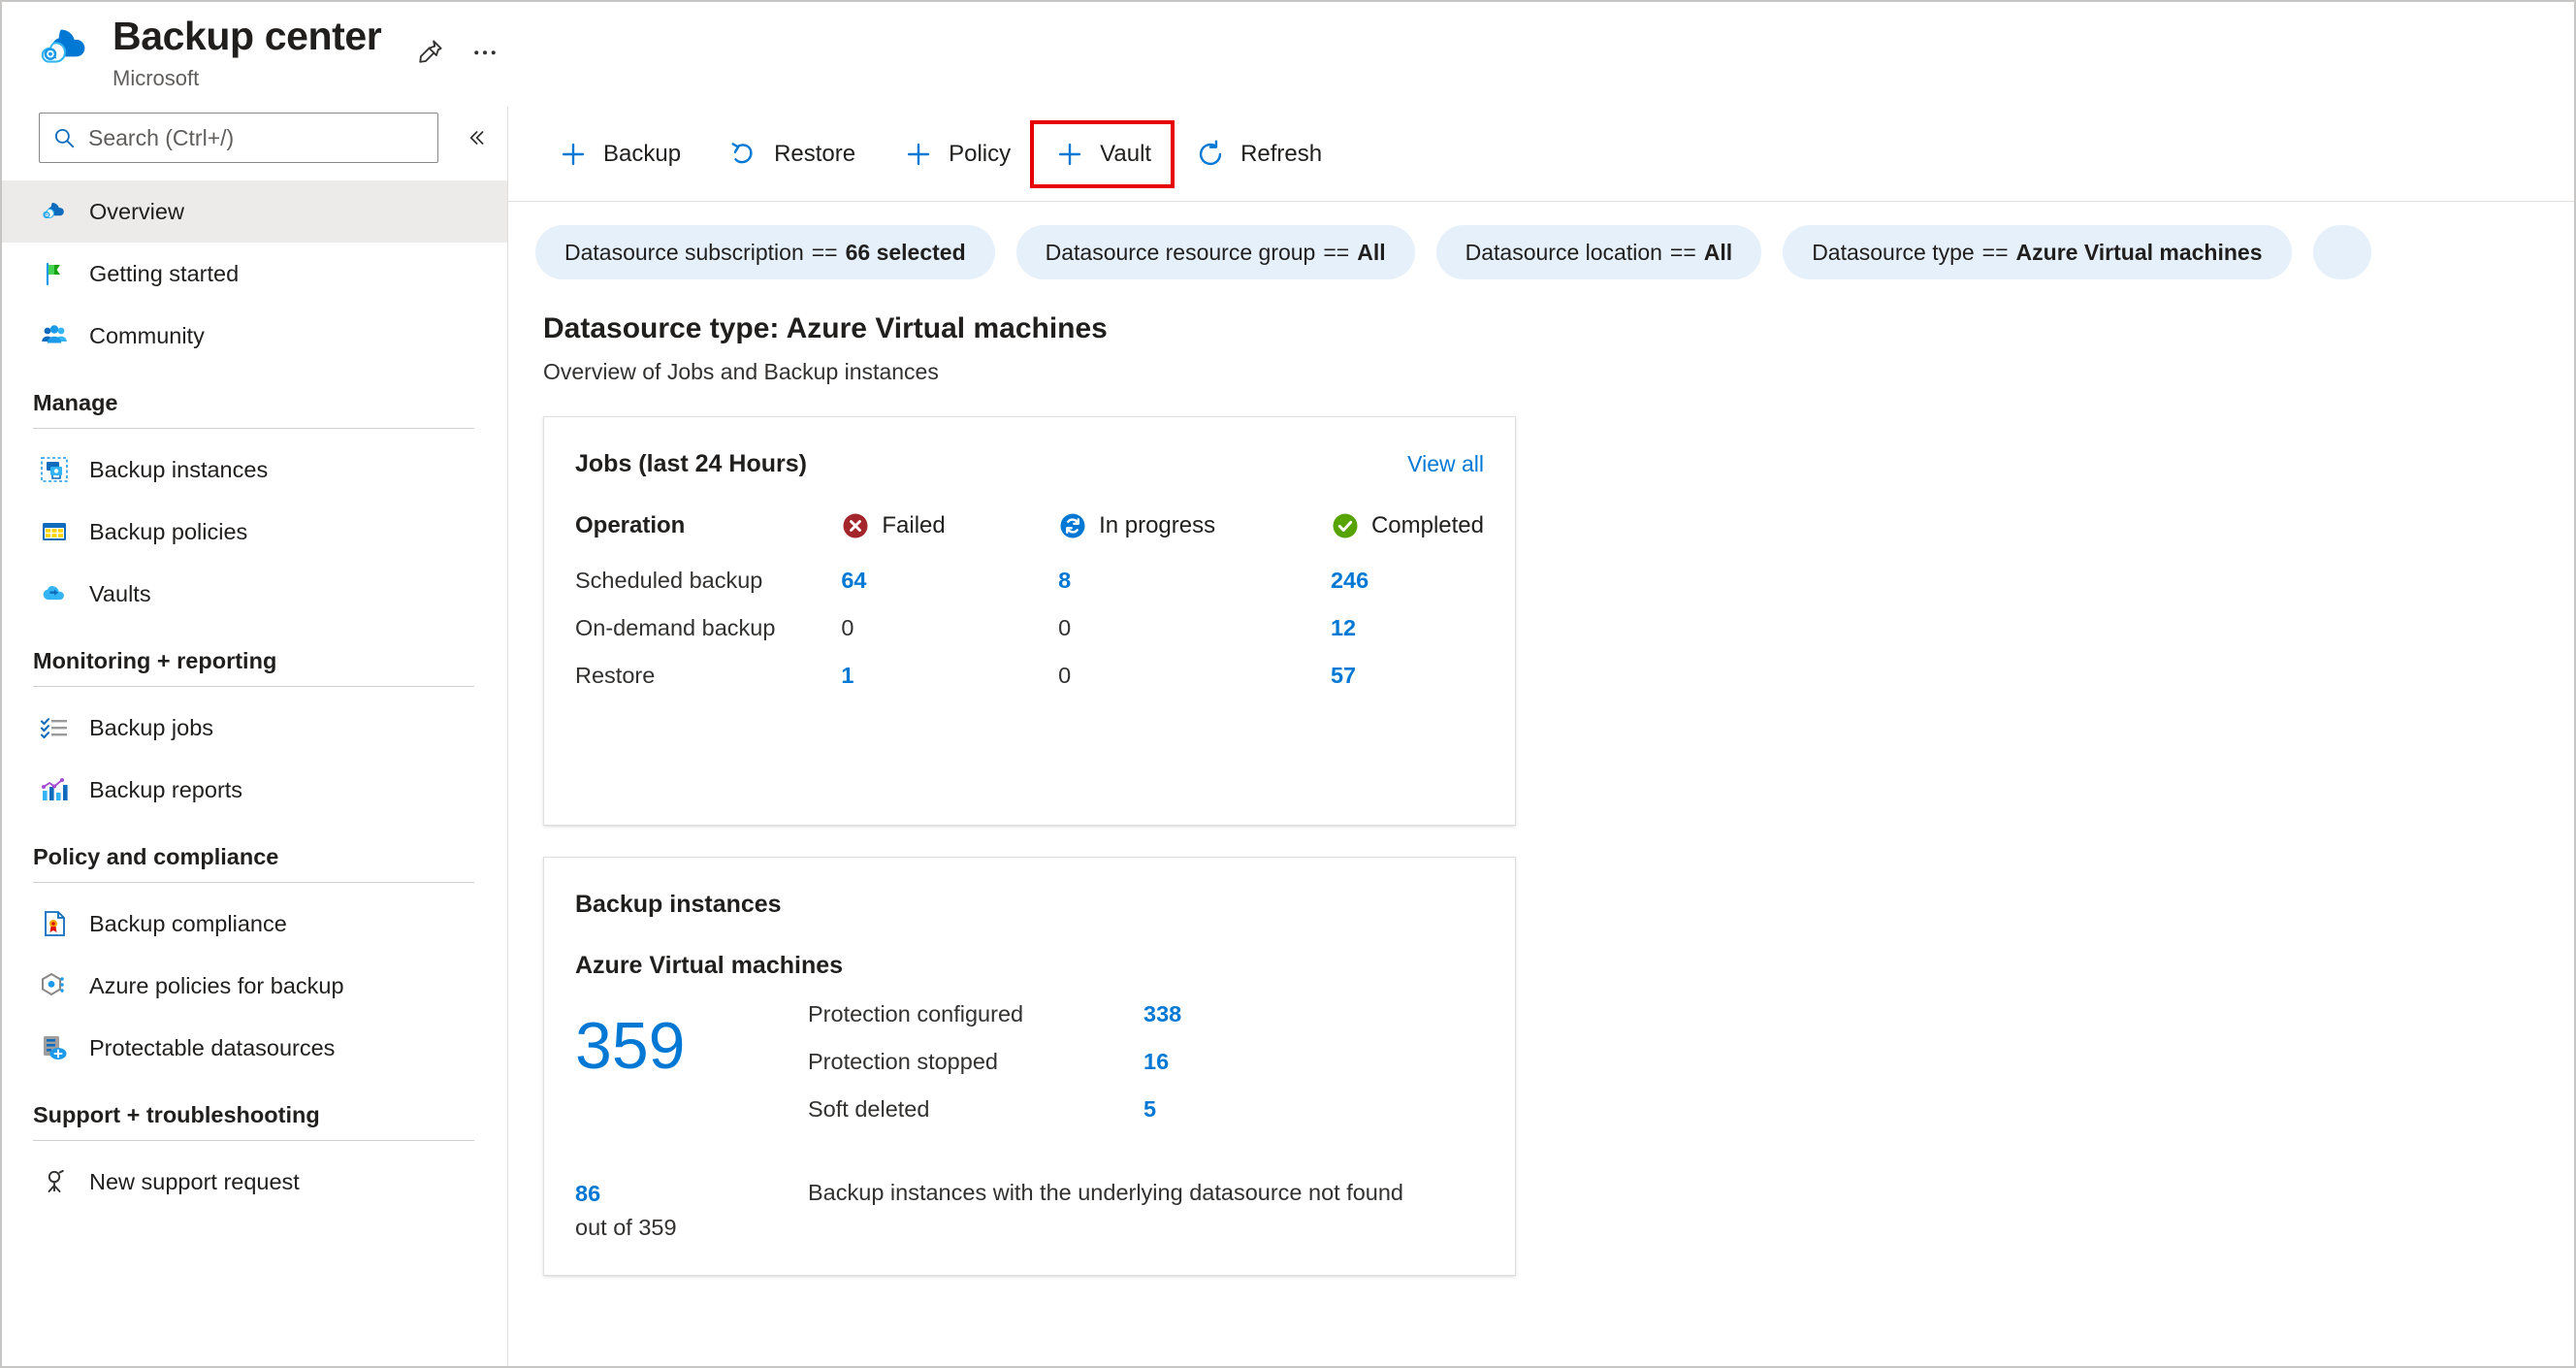  Describe the element at coordinates (1029, 617) in the screenshot. I see `table-row: On-demand backup 0 0 12` at that location.